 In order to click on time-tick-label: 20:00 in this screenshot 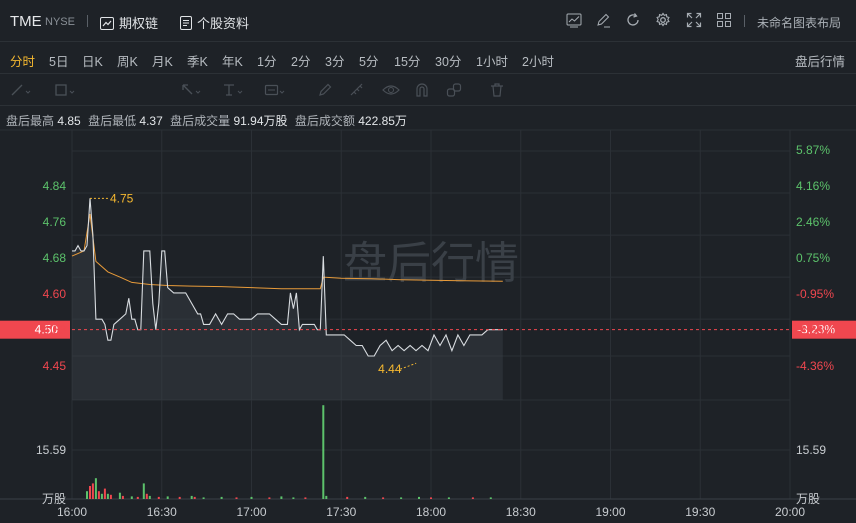, I will do `click(790, 512)`.